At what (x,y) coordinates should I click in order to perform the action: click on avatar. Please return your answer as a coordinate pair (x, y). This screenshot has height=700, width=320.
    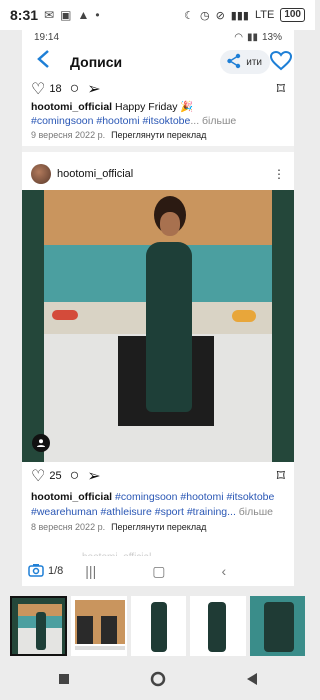
    Looking at the image, I should click on (41, 174).